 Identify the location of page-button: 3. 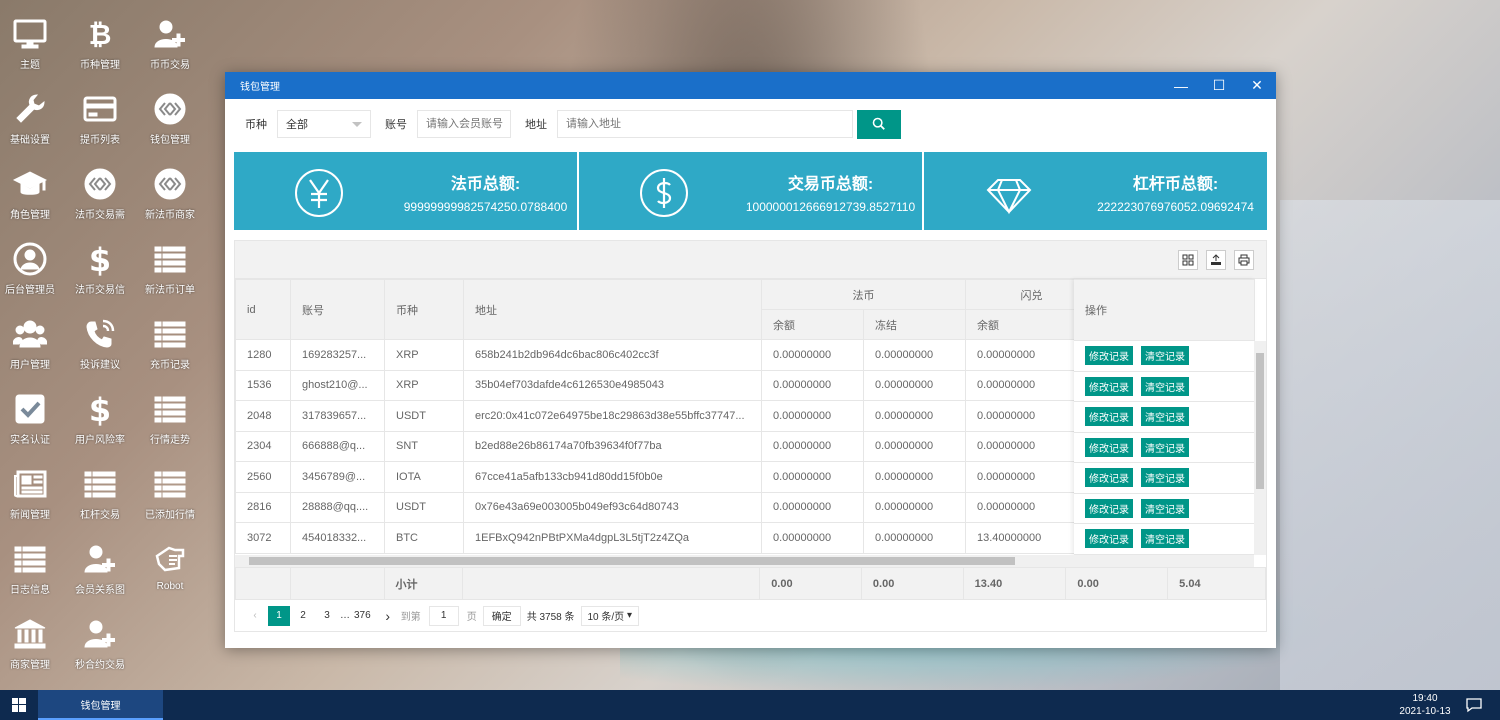
(327, 616).